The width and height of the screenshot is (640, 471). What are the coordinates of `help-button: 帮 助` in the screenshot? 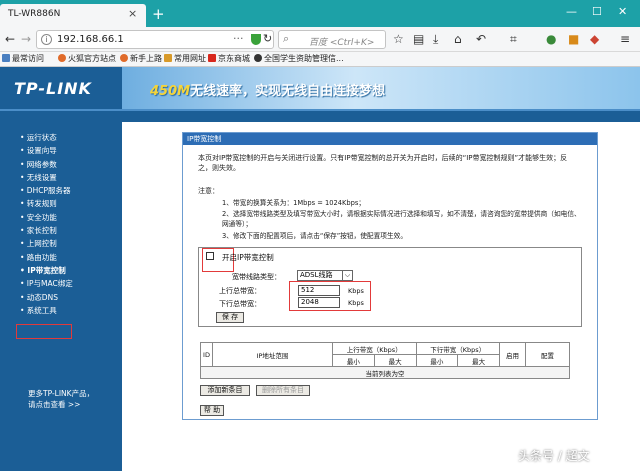 It's located at (212, 410).